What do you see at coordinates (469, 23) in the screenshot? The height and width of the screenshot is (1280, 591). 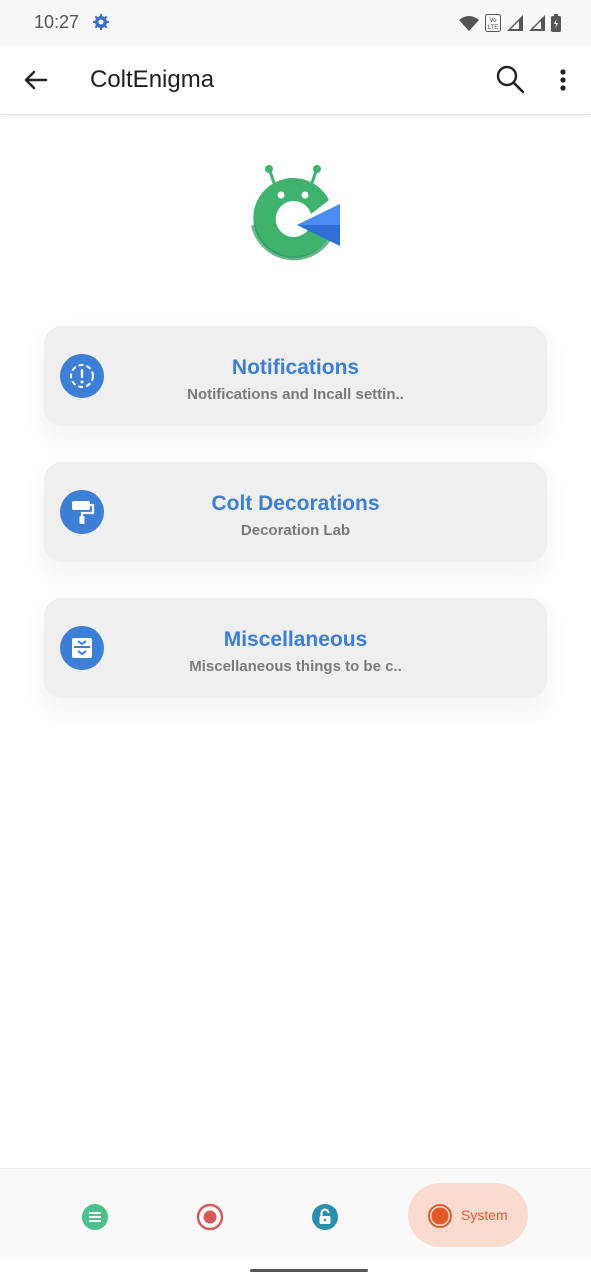 I see `wifi-icon` at bounding box center [469, 23].